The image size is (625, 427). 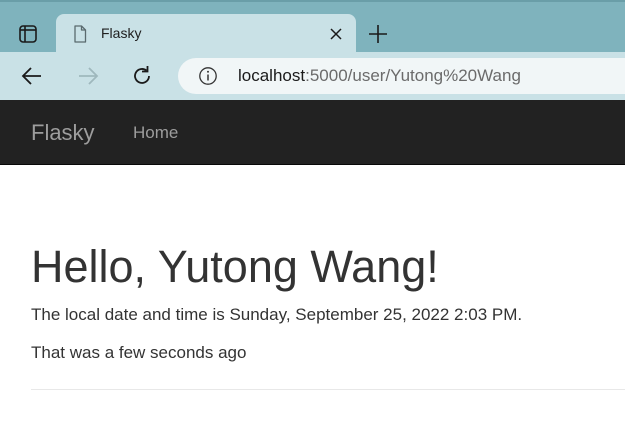 I want to click on browser-toolbar: localhost:5000/user/Yutong%20Wang, so click(x=312, y=76).